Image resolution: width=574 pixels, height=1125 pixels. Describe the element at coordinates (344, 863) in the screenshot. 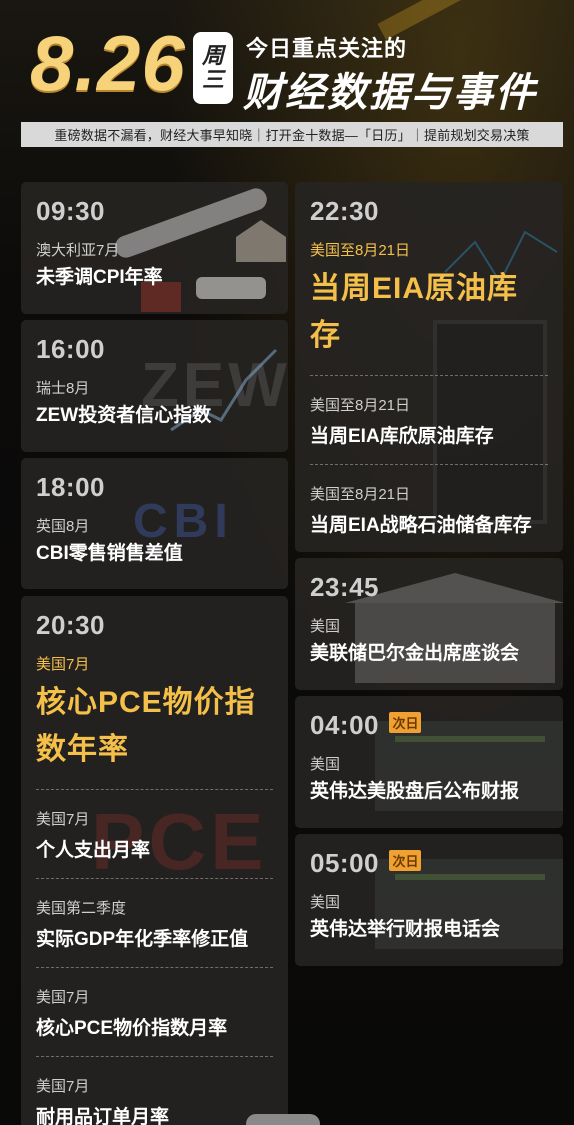

I see `event-time: 05:00` at that location.